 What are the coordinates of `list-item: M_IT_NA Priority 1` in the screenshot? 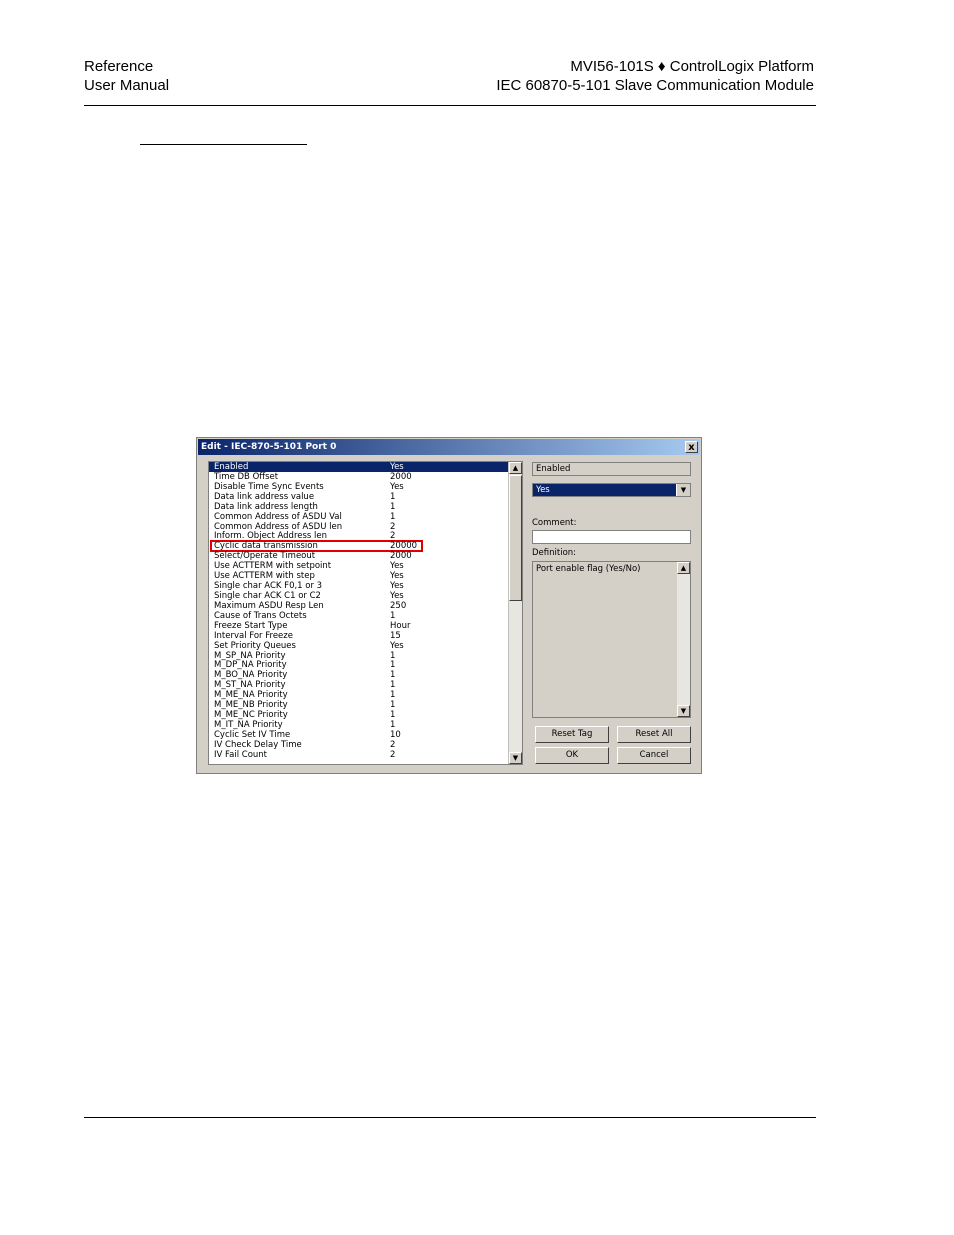 It's located at (365, 725).